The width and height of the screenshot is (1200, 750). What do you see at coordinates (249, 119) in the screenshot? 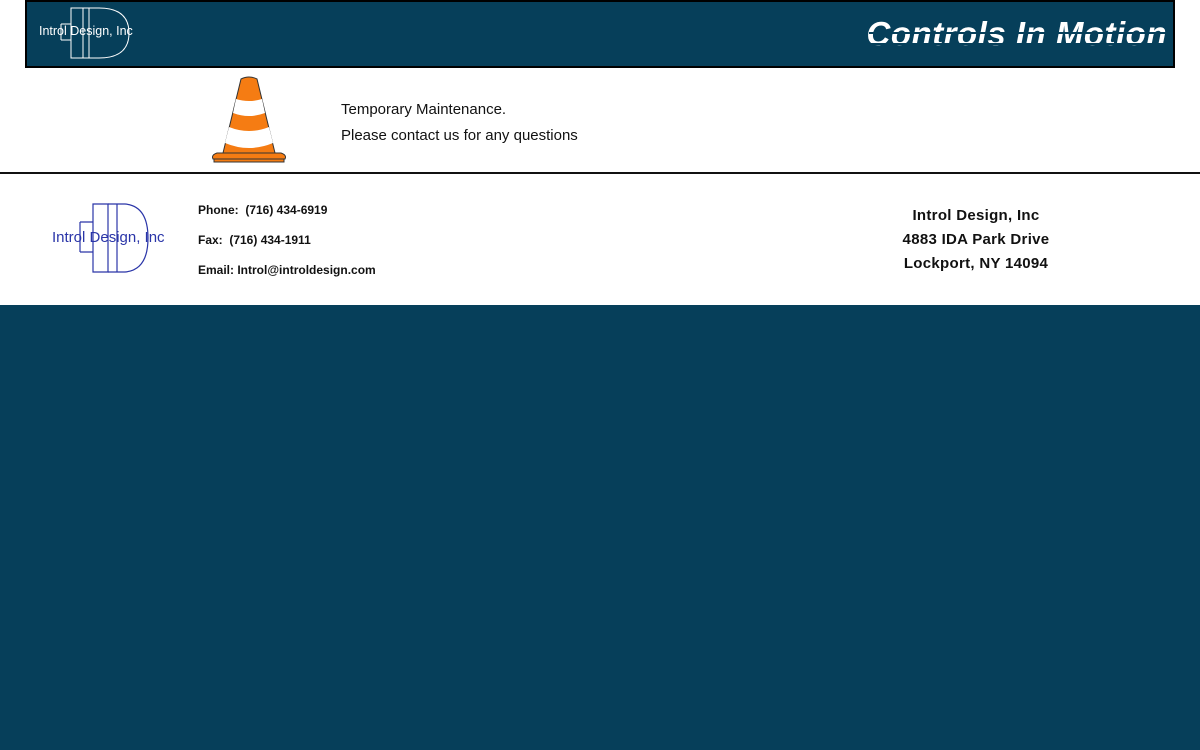
I see `traffic-cone-icon` at bounding box center [249, 119].